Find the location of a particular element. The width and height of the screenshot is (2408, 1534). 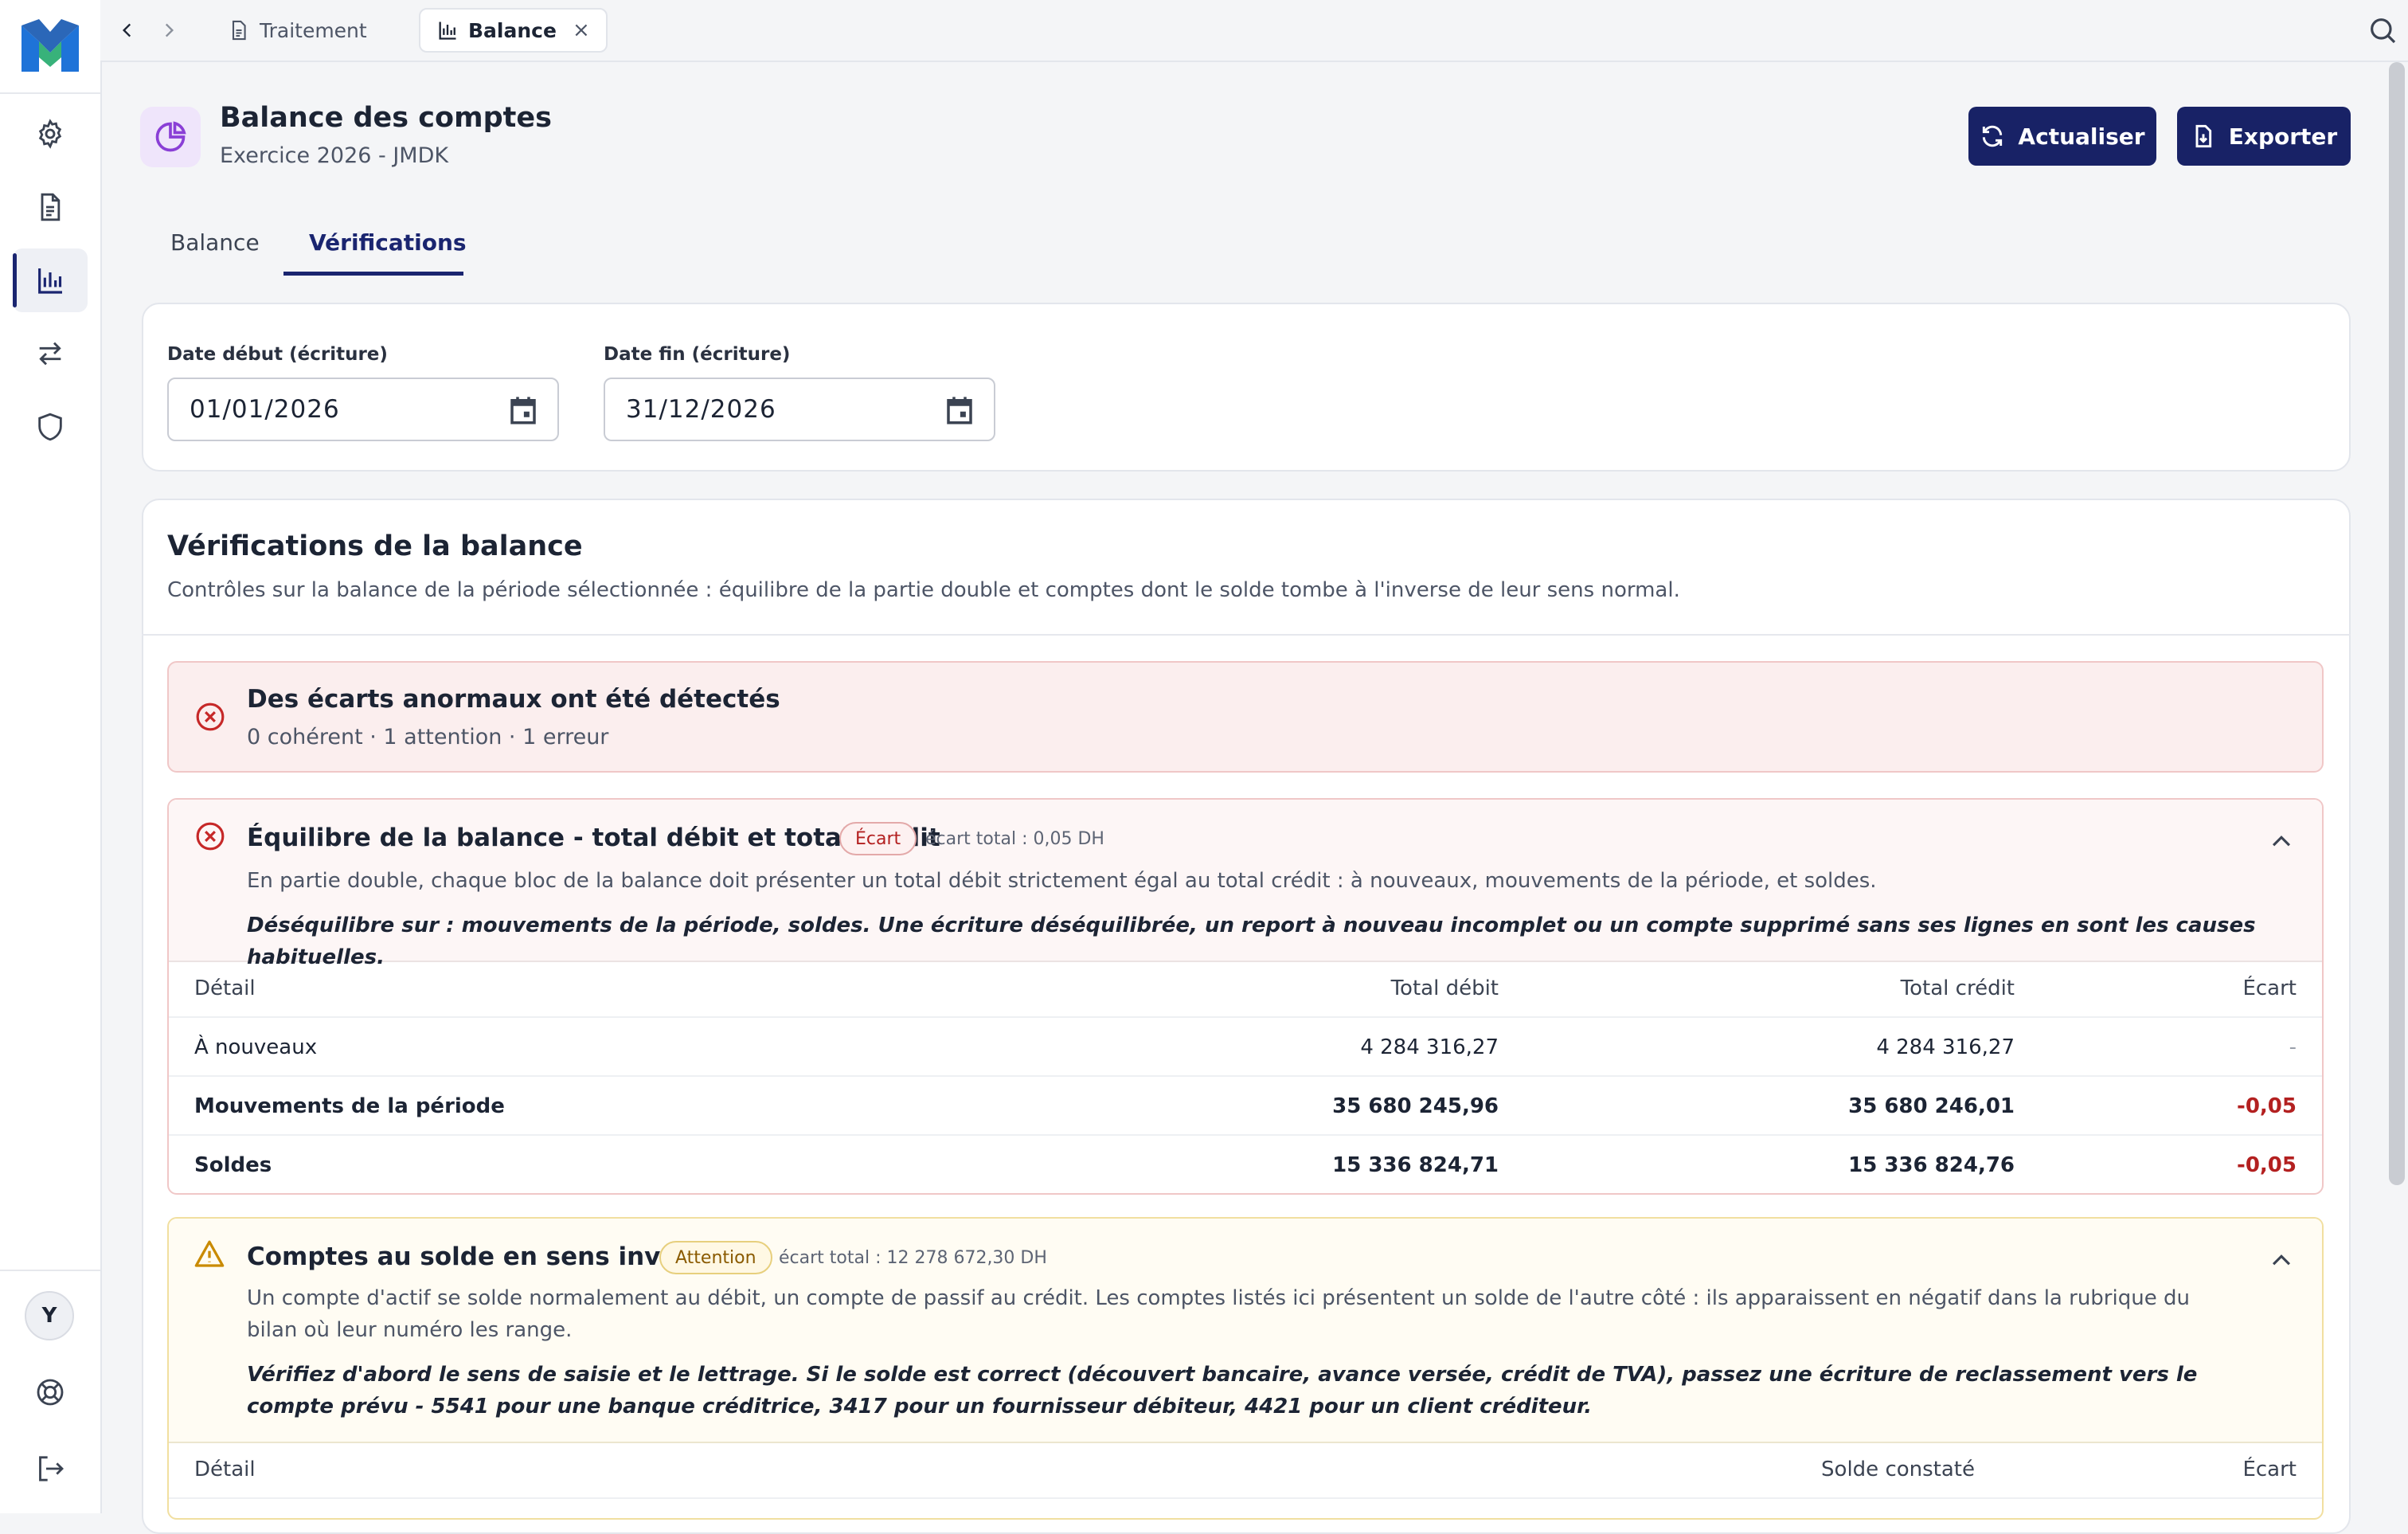

row-label: Mouvements de la période is located at coordinates (349, 1106).